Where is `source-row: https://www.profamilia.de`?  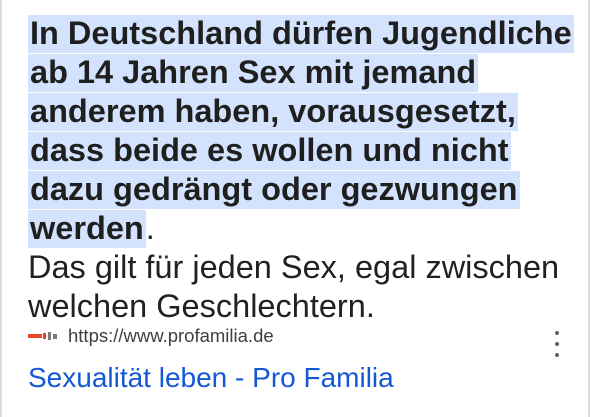
source-row: https://www.profamilia.de is located at coordinates (151, 336).